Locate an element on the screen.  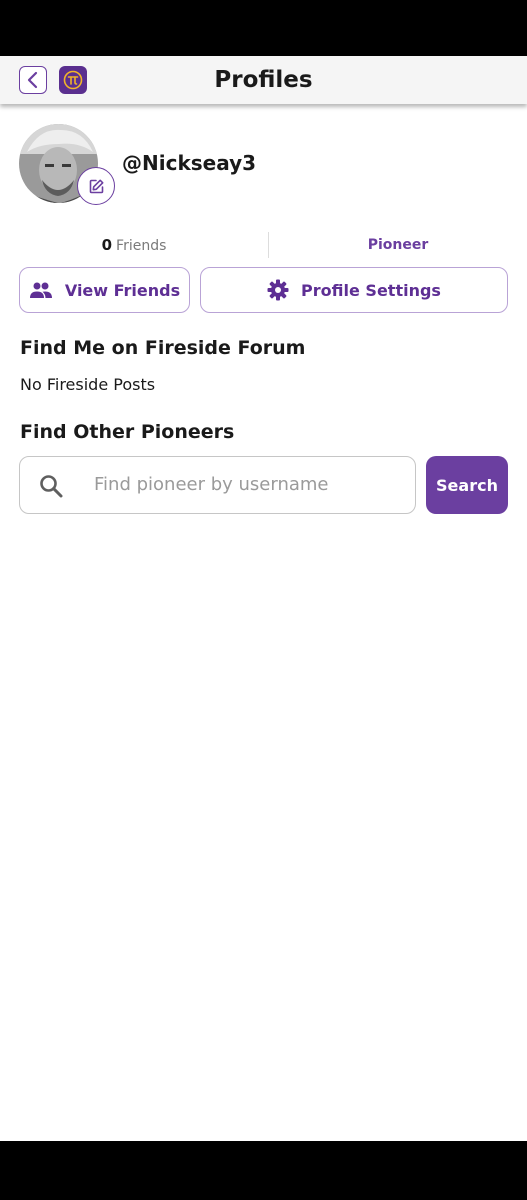
friends-count: 0 is located at coordinates (107, 245).